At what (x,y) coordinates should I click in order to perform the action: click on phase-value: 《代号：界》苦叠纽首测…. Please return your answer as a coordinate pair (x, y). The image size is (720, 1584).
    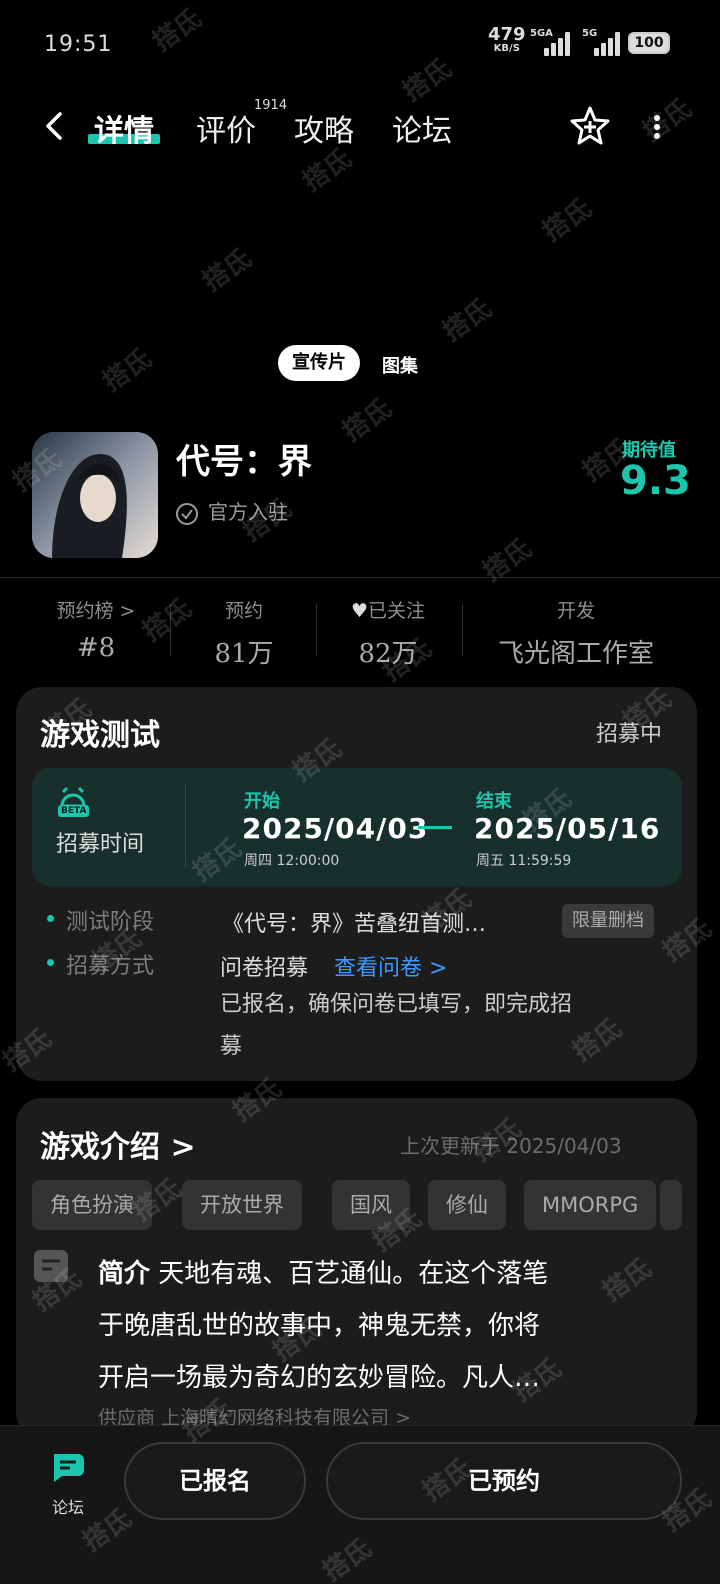
    Looking at the image, I should click on (354, 924).